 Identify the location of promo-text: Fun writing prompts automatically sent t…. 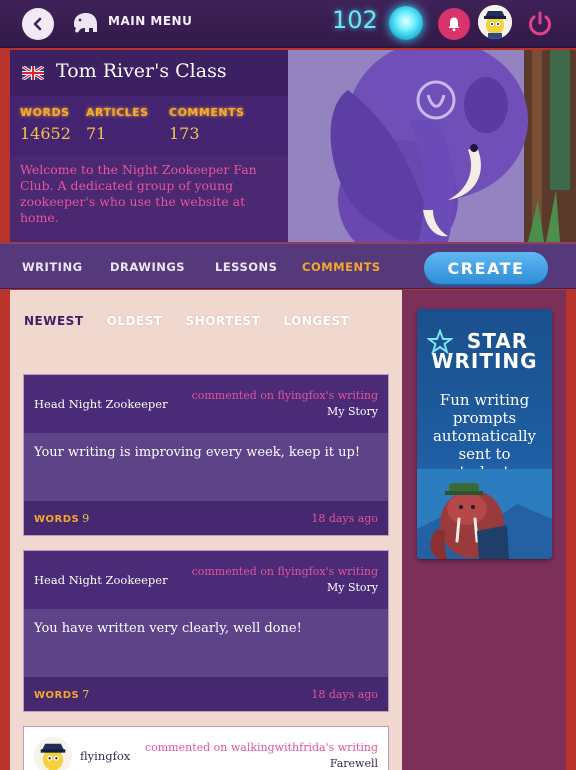
(484, 436).